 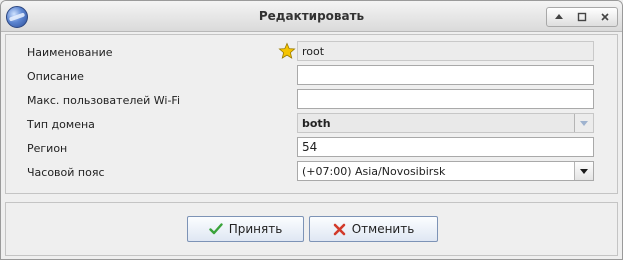 I want to click on window-controls, so click(x=582, y=17).